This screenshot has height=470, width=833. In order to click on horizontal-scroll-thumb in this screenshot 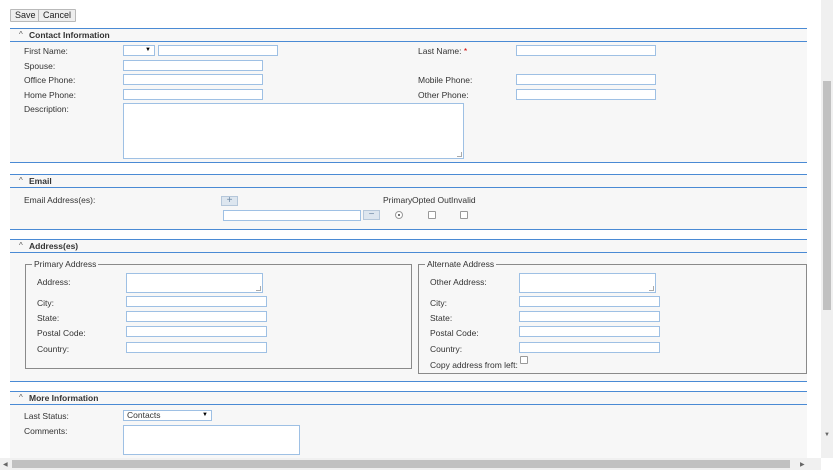, I will do `click(401, 464)`.